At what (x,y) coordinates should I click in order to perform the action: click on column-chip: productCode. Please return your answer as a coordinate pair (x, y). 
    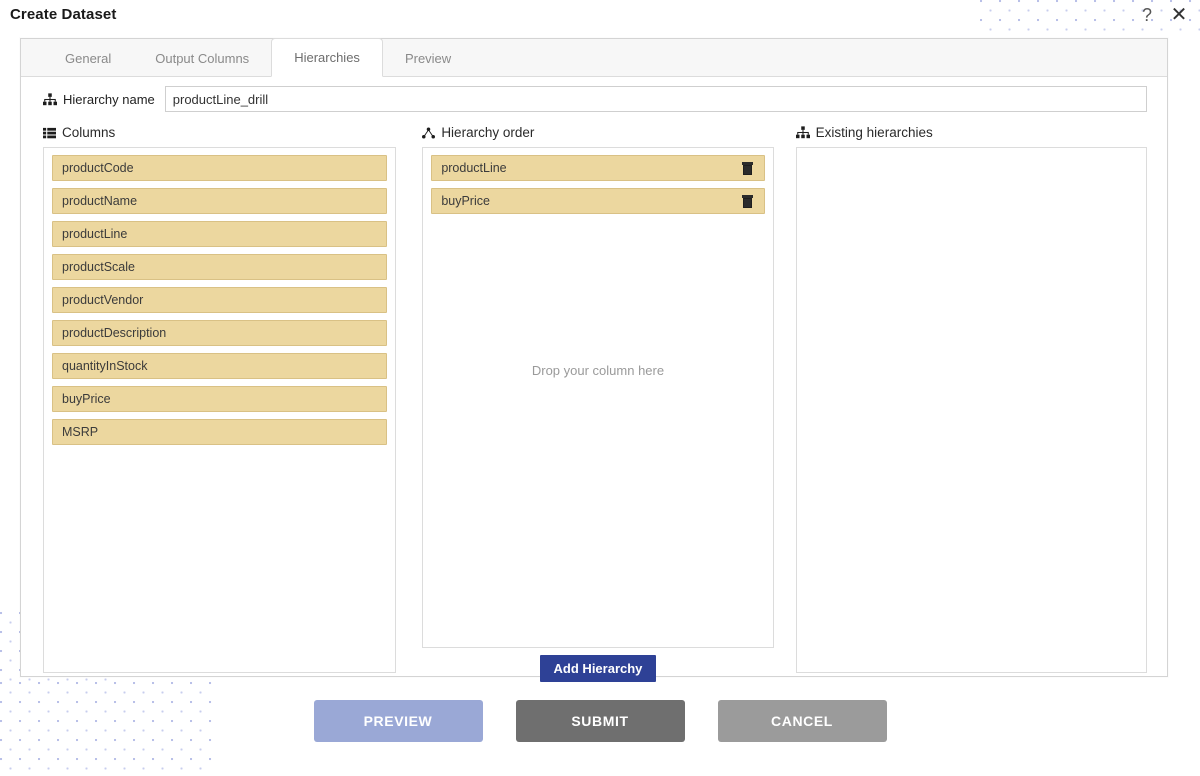
    Looking at the image, I should click on (220, 168).